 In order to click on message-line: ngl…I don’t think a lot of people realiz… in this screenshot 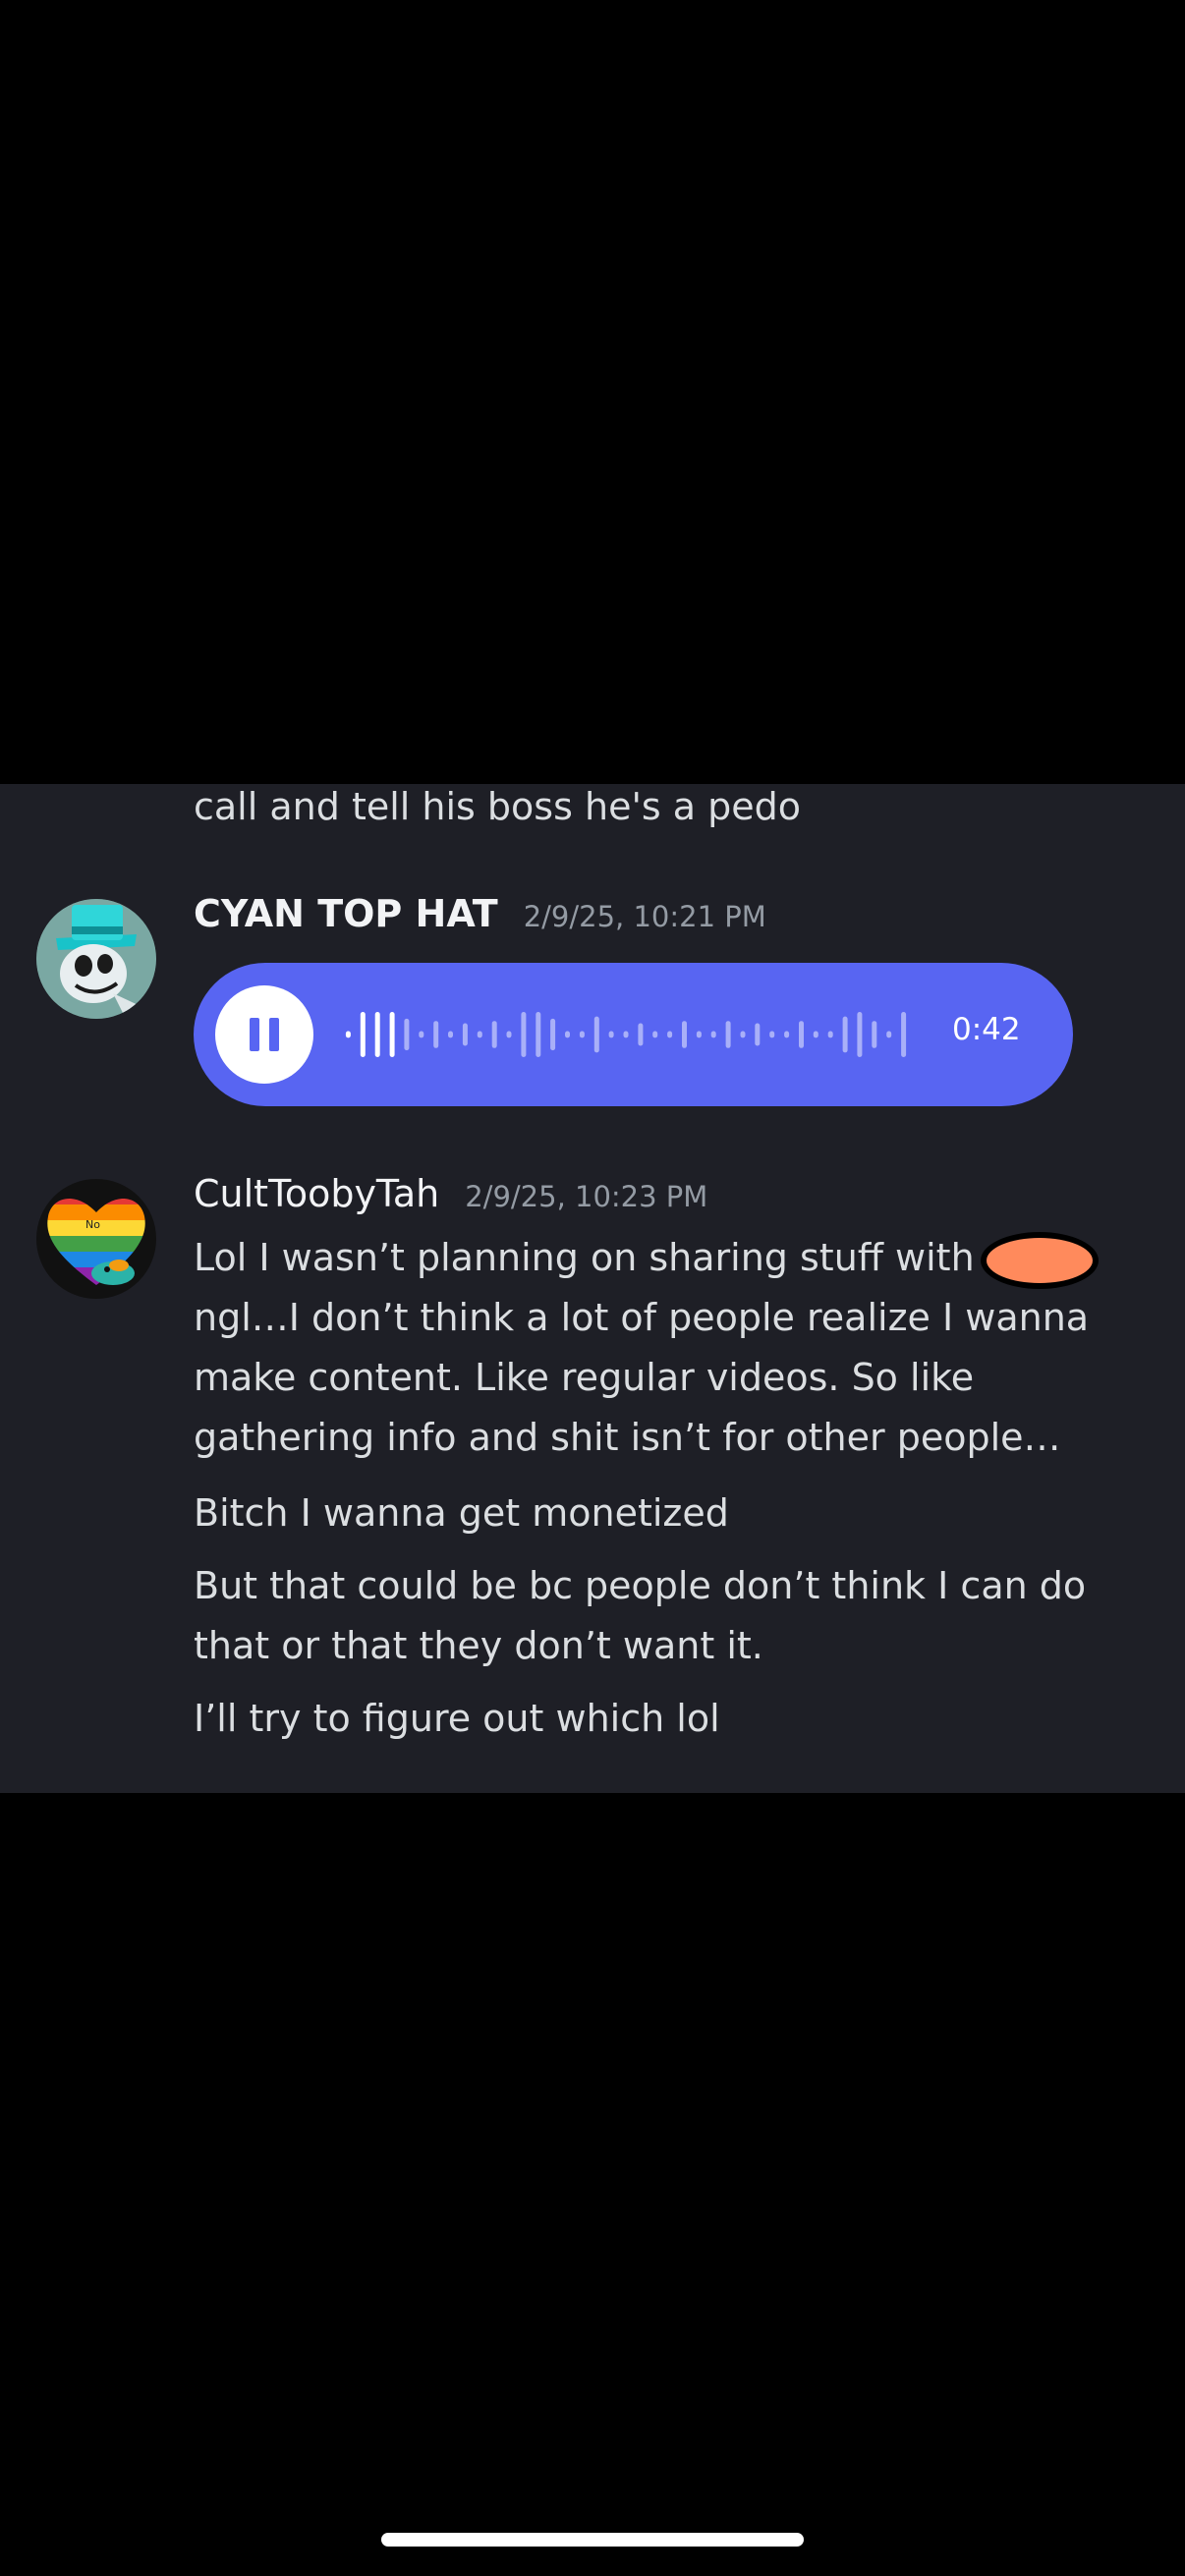, I will do `click(642, 1317)`.